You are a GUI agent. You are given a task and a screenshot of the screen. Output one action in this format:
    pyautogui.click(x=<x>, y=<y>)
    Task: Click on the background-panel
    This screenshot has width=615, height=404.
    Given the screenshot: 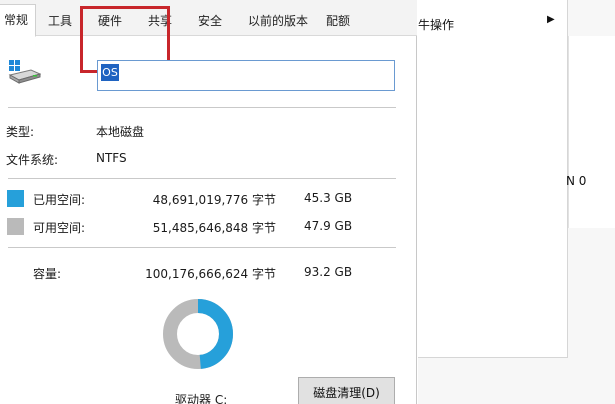 What is the action you would take?
    pyautogui.click(x=591, y=132)
    